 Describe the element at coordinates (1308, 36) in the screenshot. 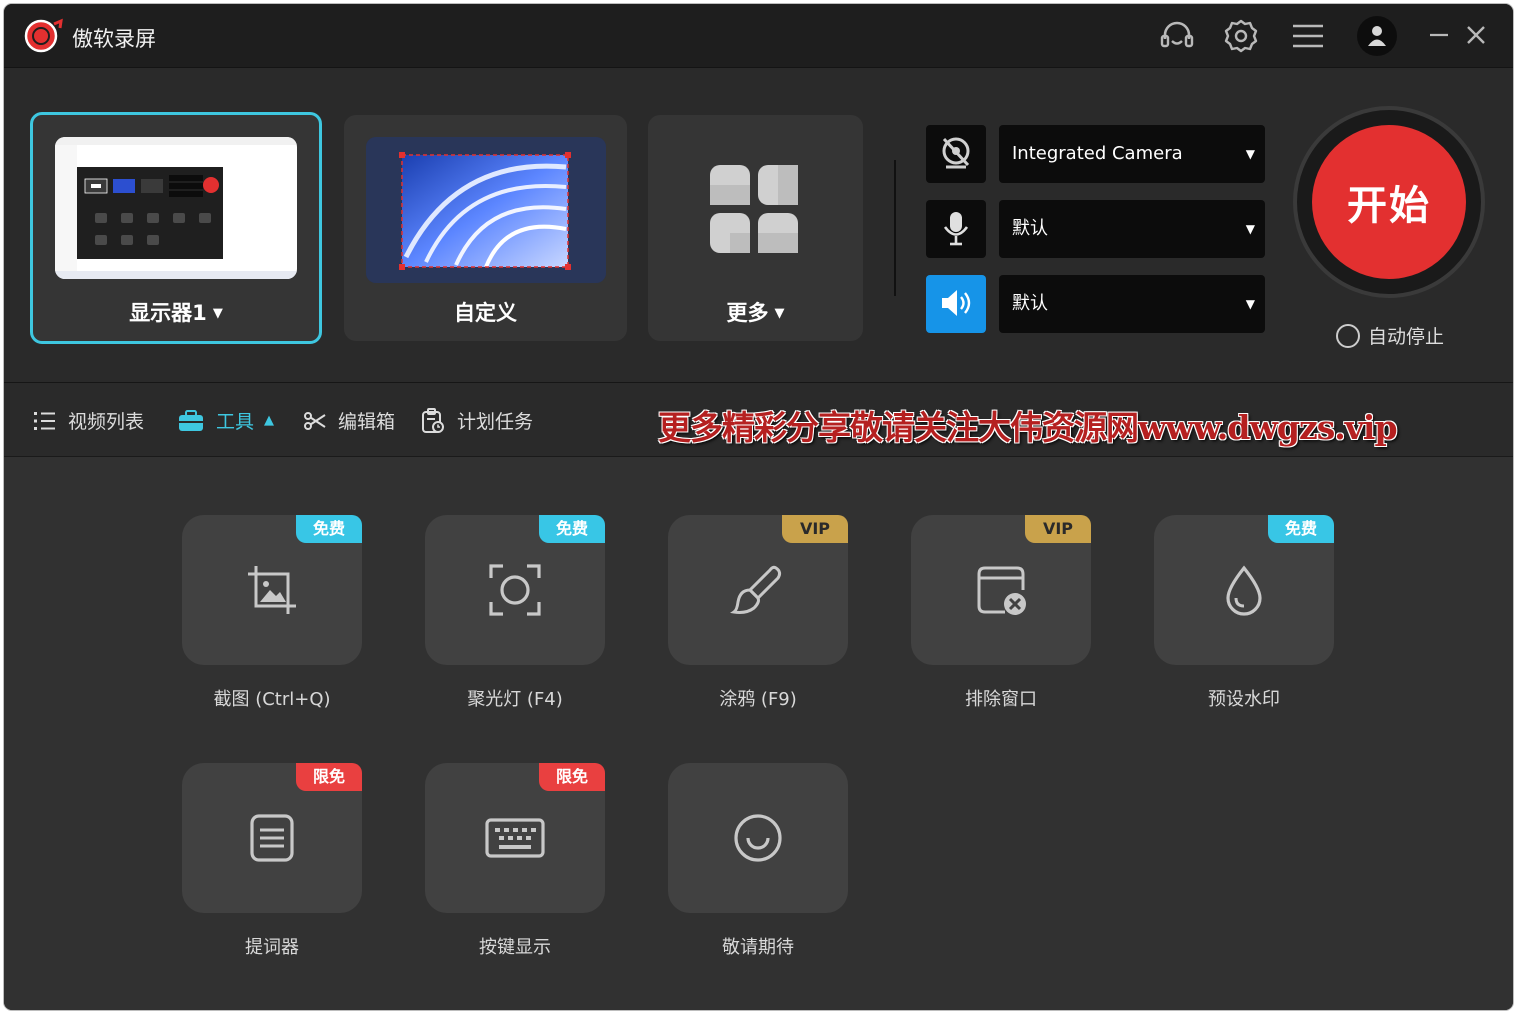

I see `menu-hamburger-icon` at that location.